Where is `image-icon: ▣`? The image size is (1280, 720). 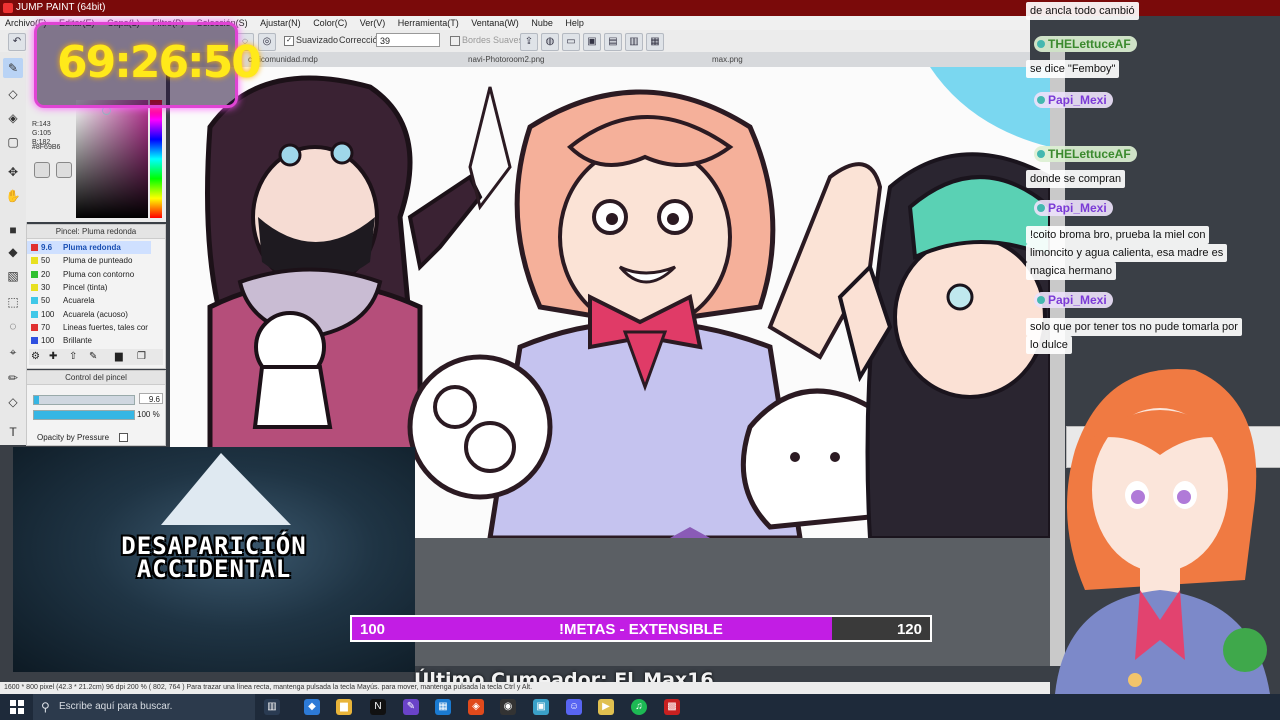
image-icon: ▣ is located at coordinates (592, 42).